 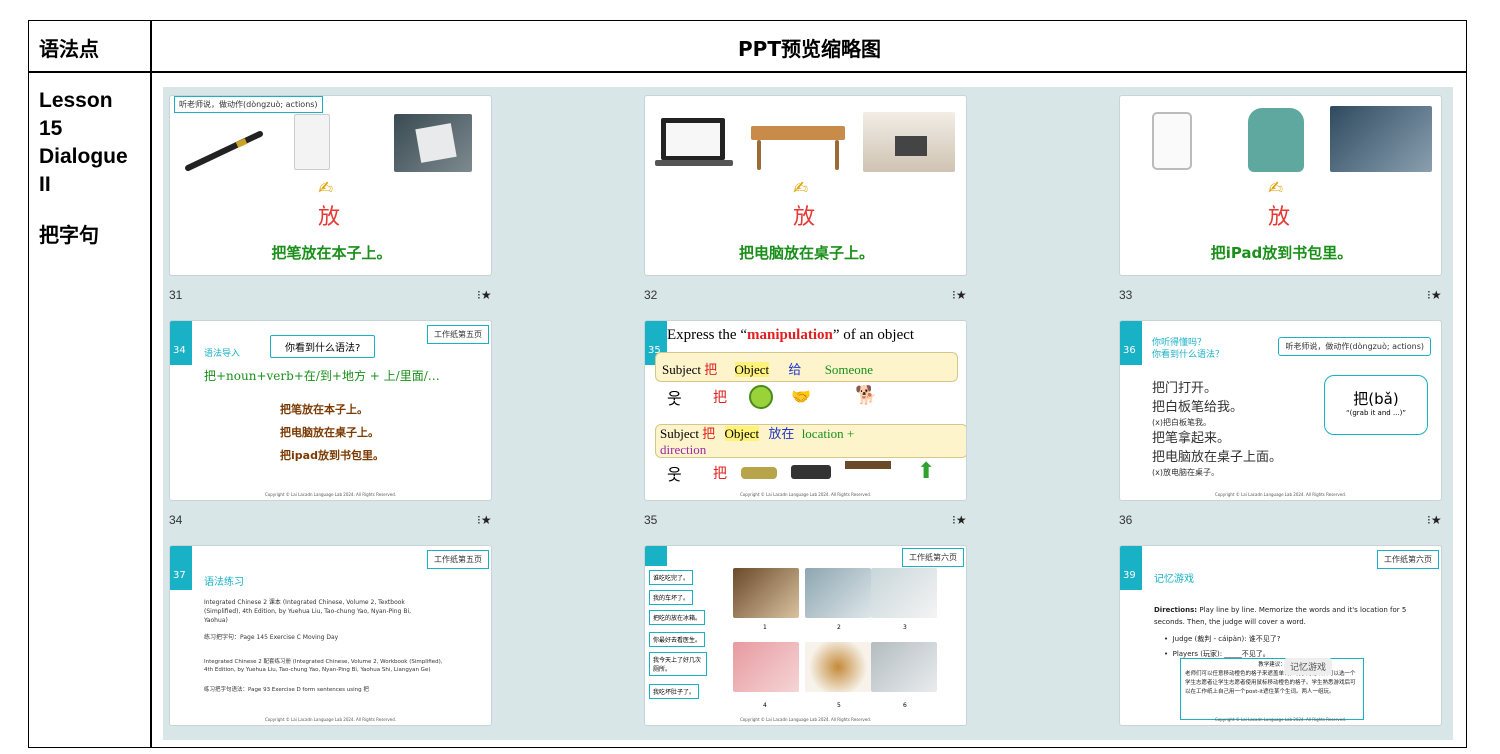 I want to click on example-line: 把门打开。, so click(x=1185, y=388).